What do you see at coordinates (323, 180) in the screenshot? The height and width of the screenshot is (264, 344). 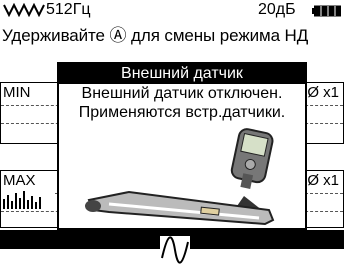 I see `max-multiplier: Ø x1` at bounding box center [323, 180].